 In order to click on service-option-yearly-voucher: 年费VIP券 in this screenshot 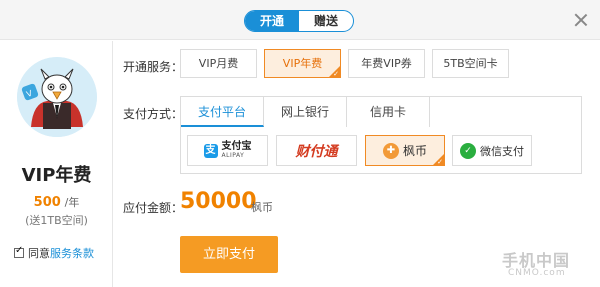, I will do `click(386, 63)`.